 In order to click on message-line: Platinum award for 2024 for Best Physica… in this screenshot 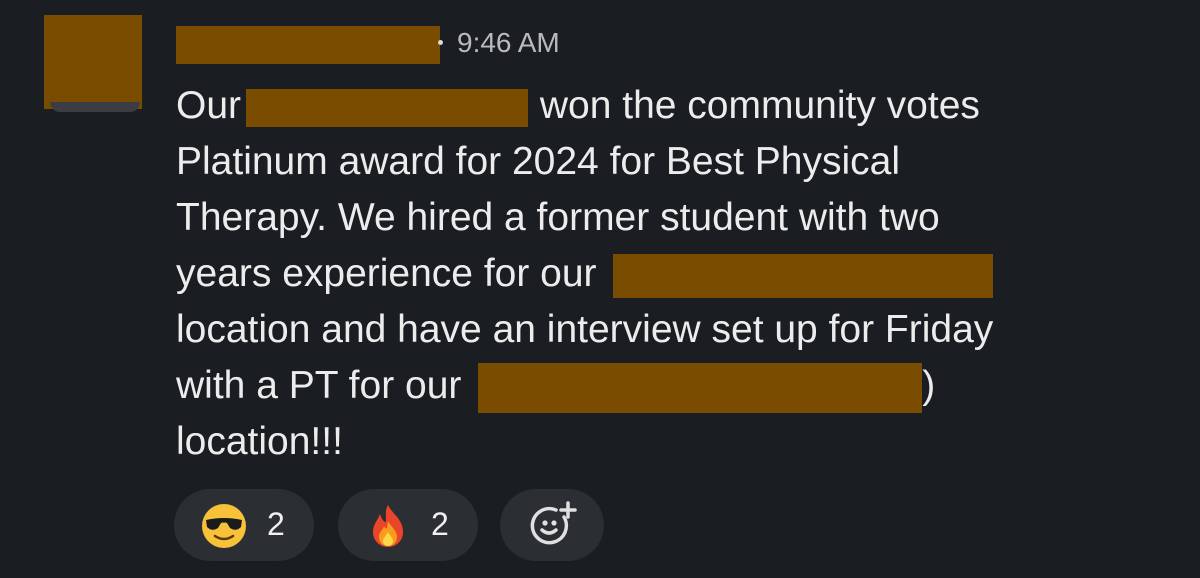, I will do `click(538, 162)`.